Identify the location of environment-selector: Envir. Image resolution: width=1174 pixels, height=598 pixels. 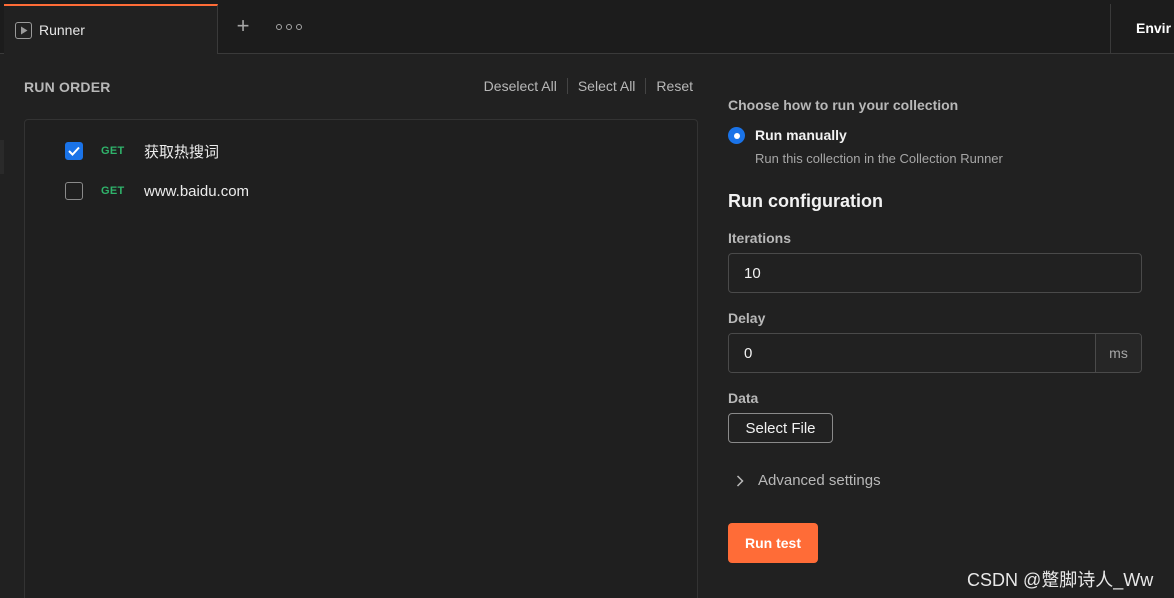
(1155, 28).